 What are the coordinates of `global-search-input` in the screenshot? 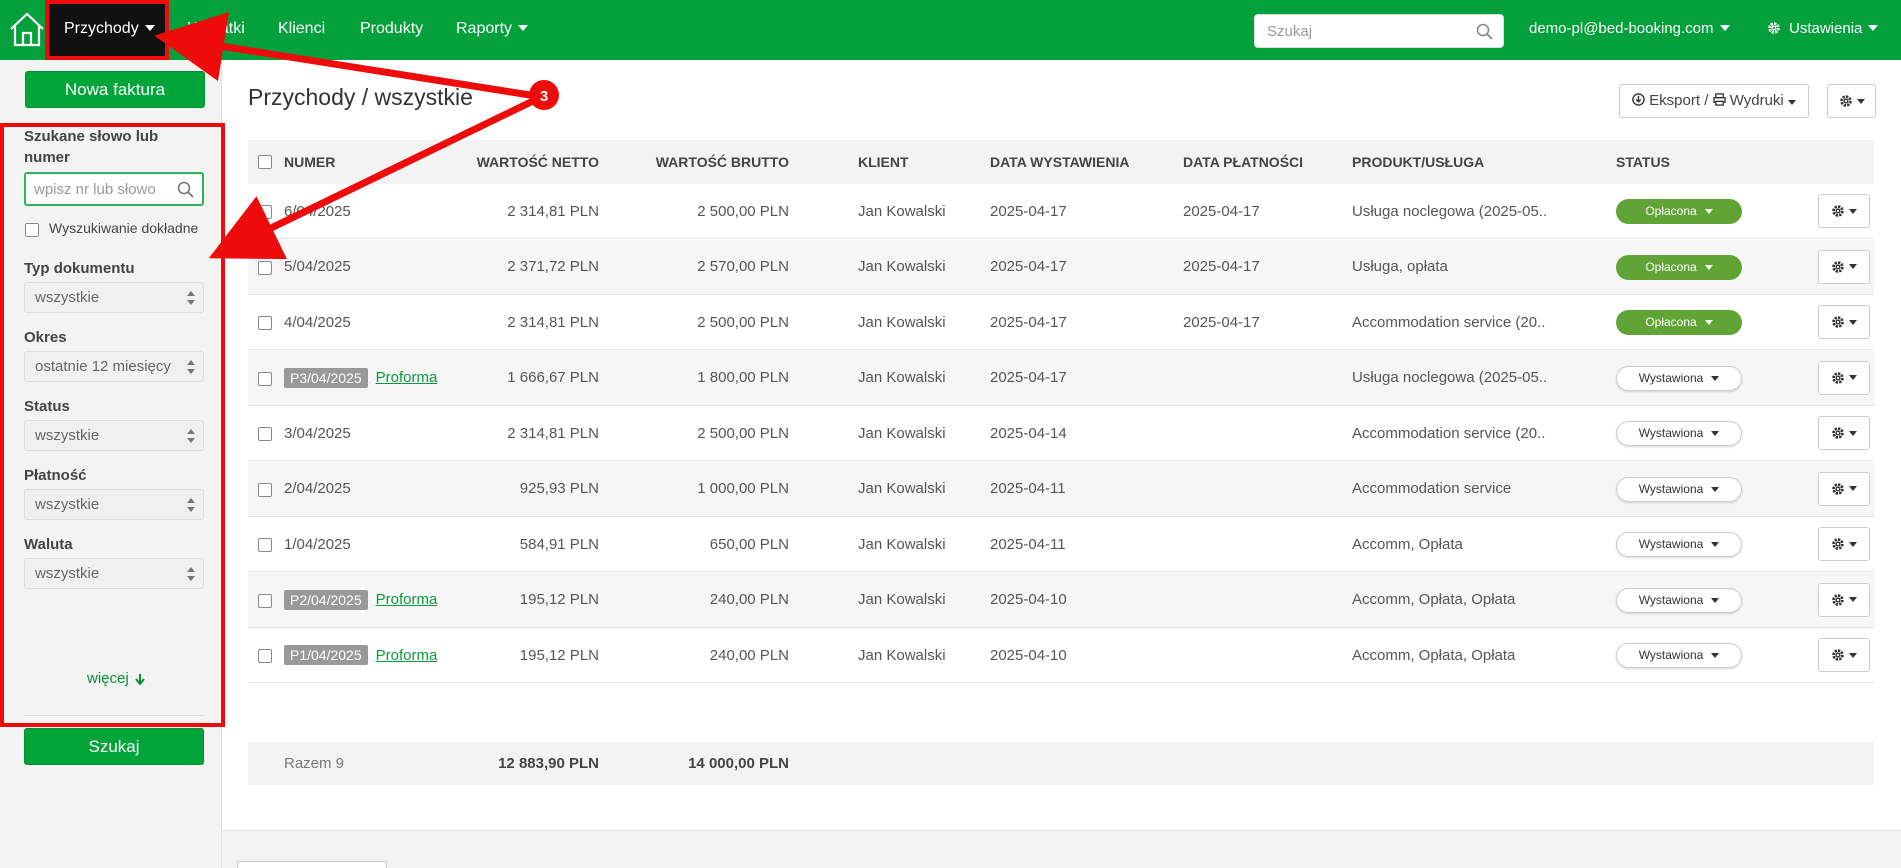 It's located at (1360, 31).